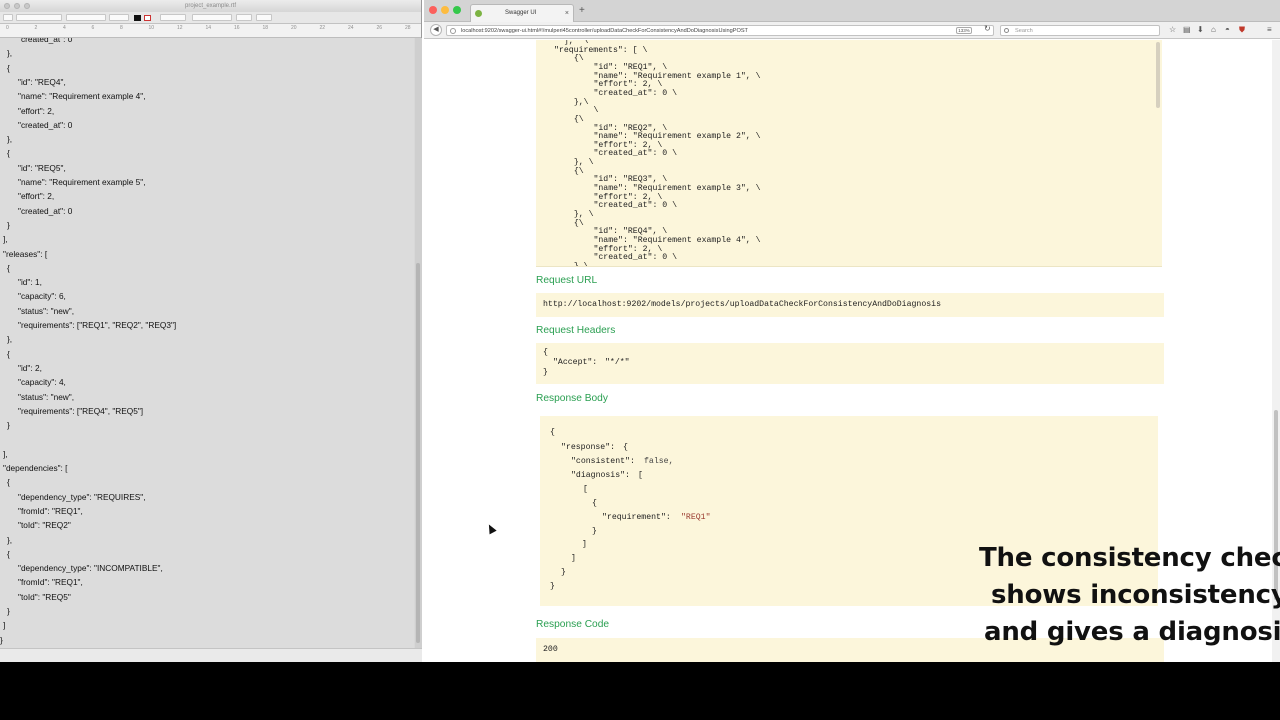 This screenshot has width=1280, height=720. What do you see at coordinates (8, 17) in the screenshot?
I see `paragraph-style-select` at bounding box center [8, 17].